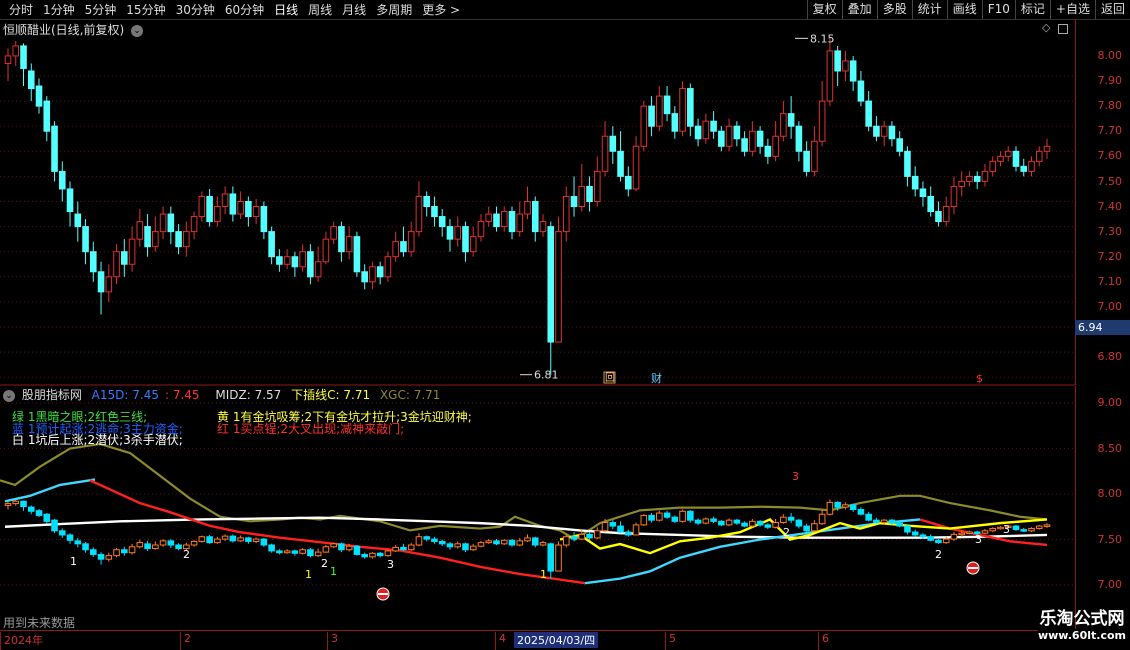  What do you see at coordinates (1112, 9) in the screenshot?
I see `toolbar-button: 返回` at bounding box center [1112, 9].